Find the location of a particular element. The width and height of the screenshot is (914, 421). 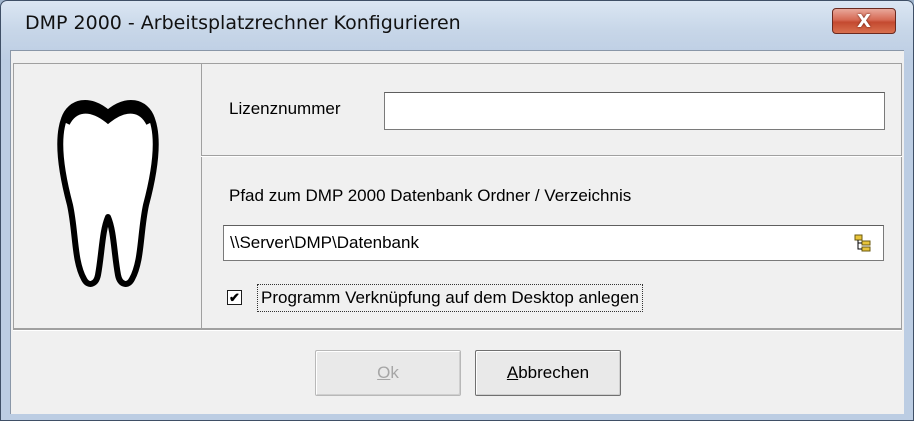

close-icon: X is located at coordinates (864, 21).